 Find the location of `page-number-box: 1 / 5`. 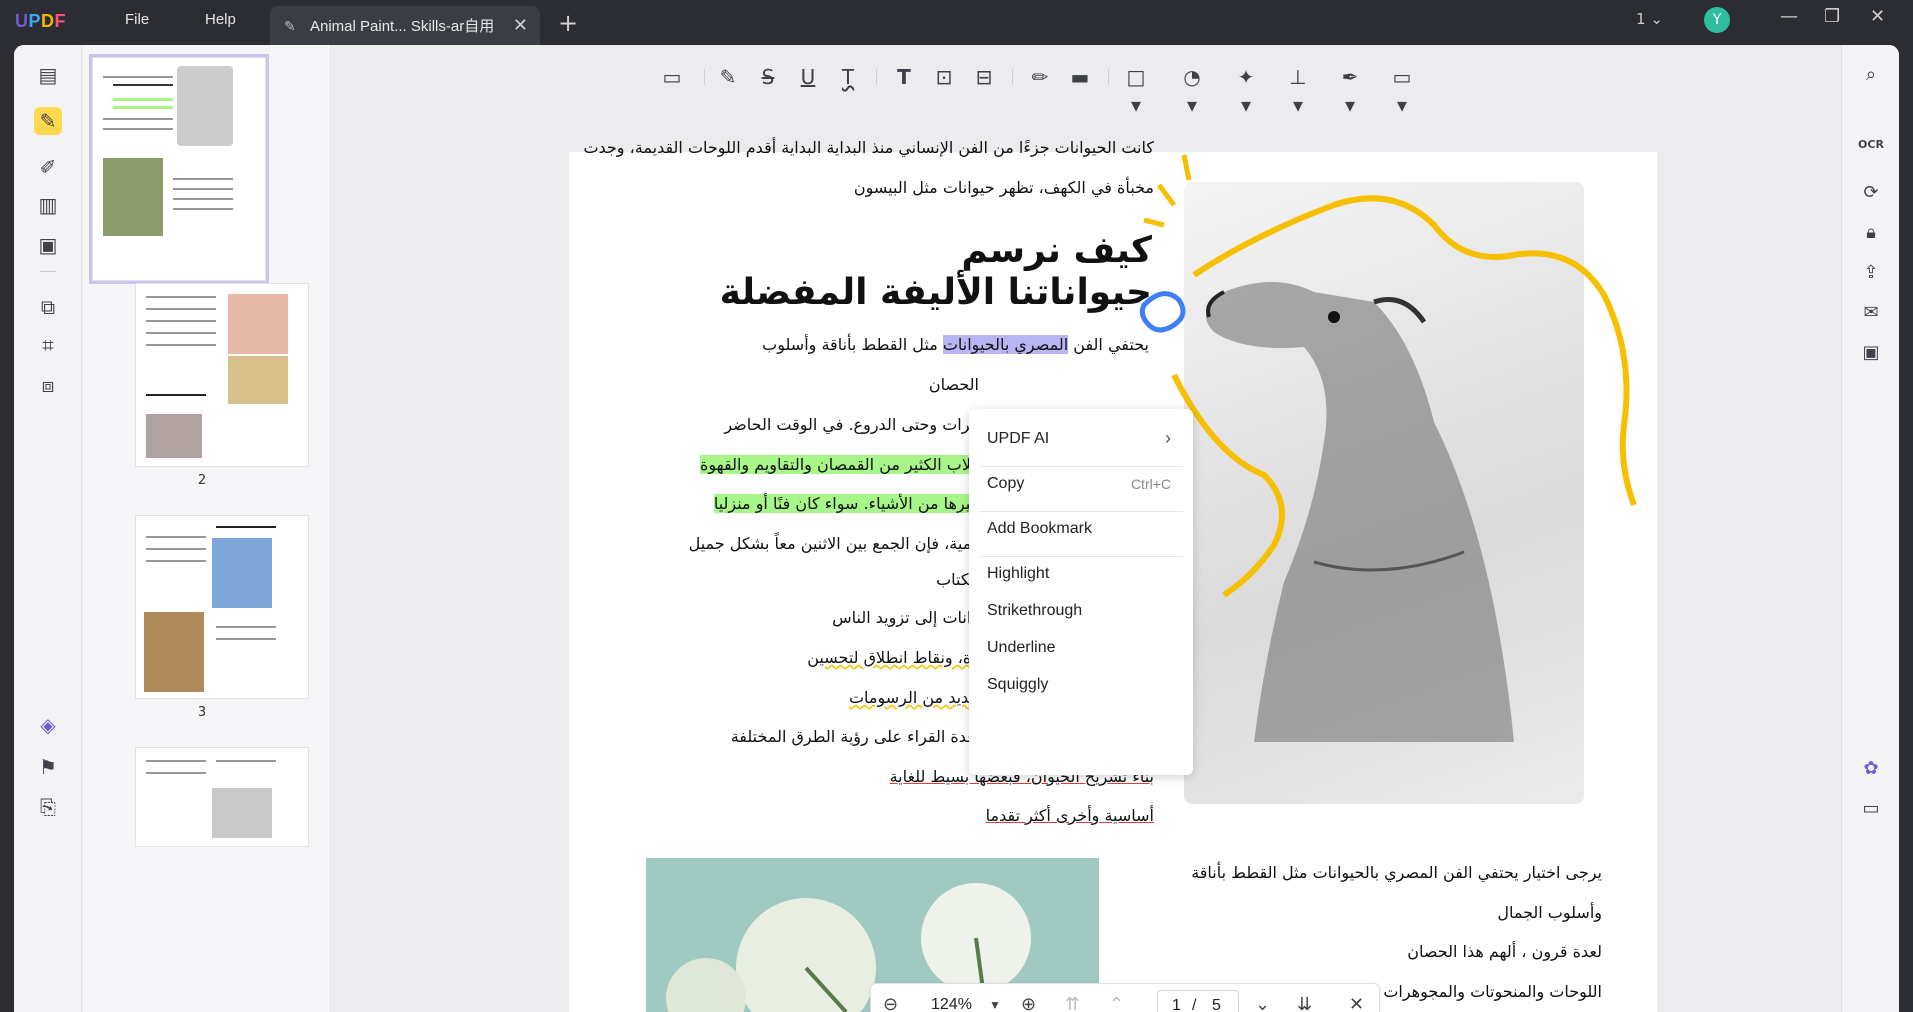

page-number-box: 1 / 5 is located at coordinates (1198, 1001).